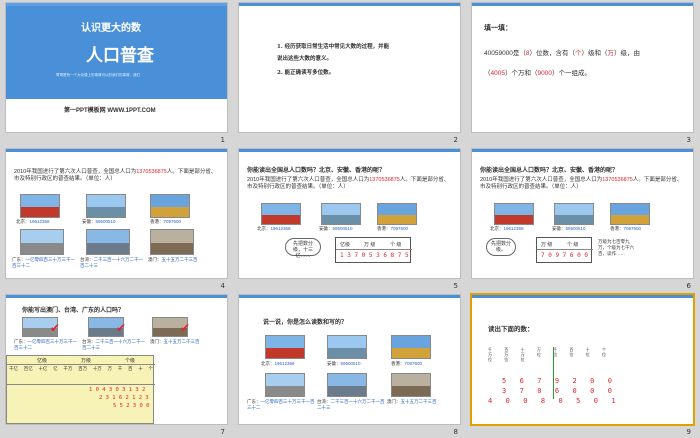  I want to click on speech-bubble: 先把数分级。, so click(501, 247).